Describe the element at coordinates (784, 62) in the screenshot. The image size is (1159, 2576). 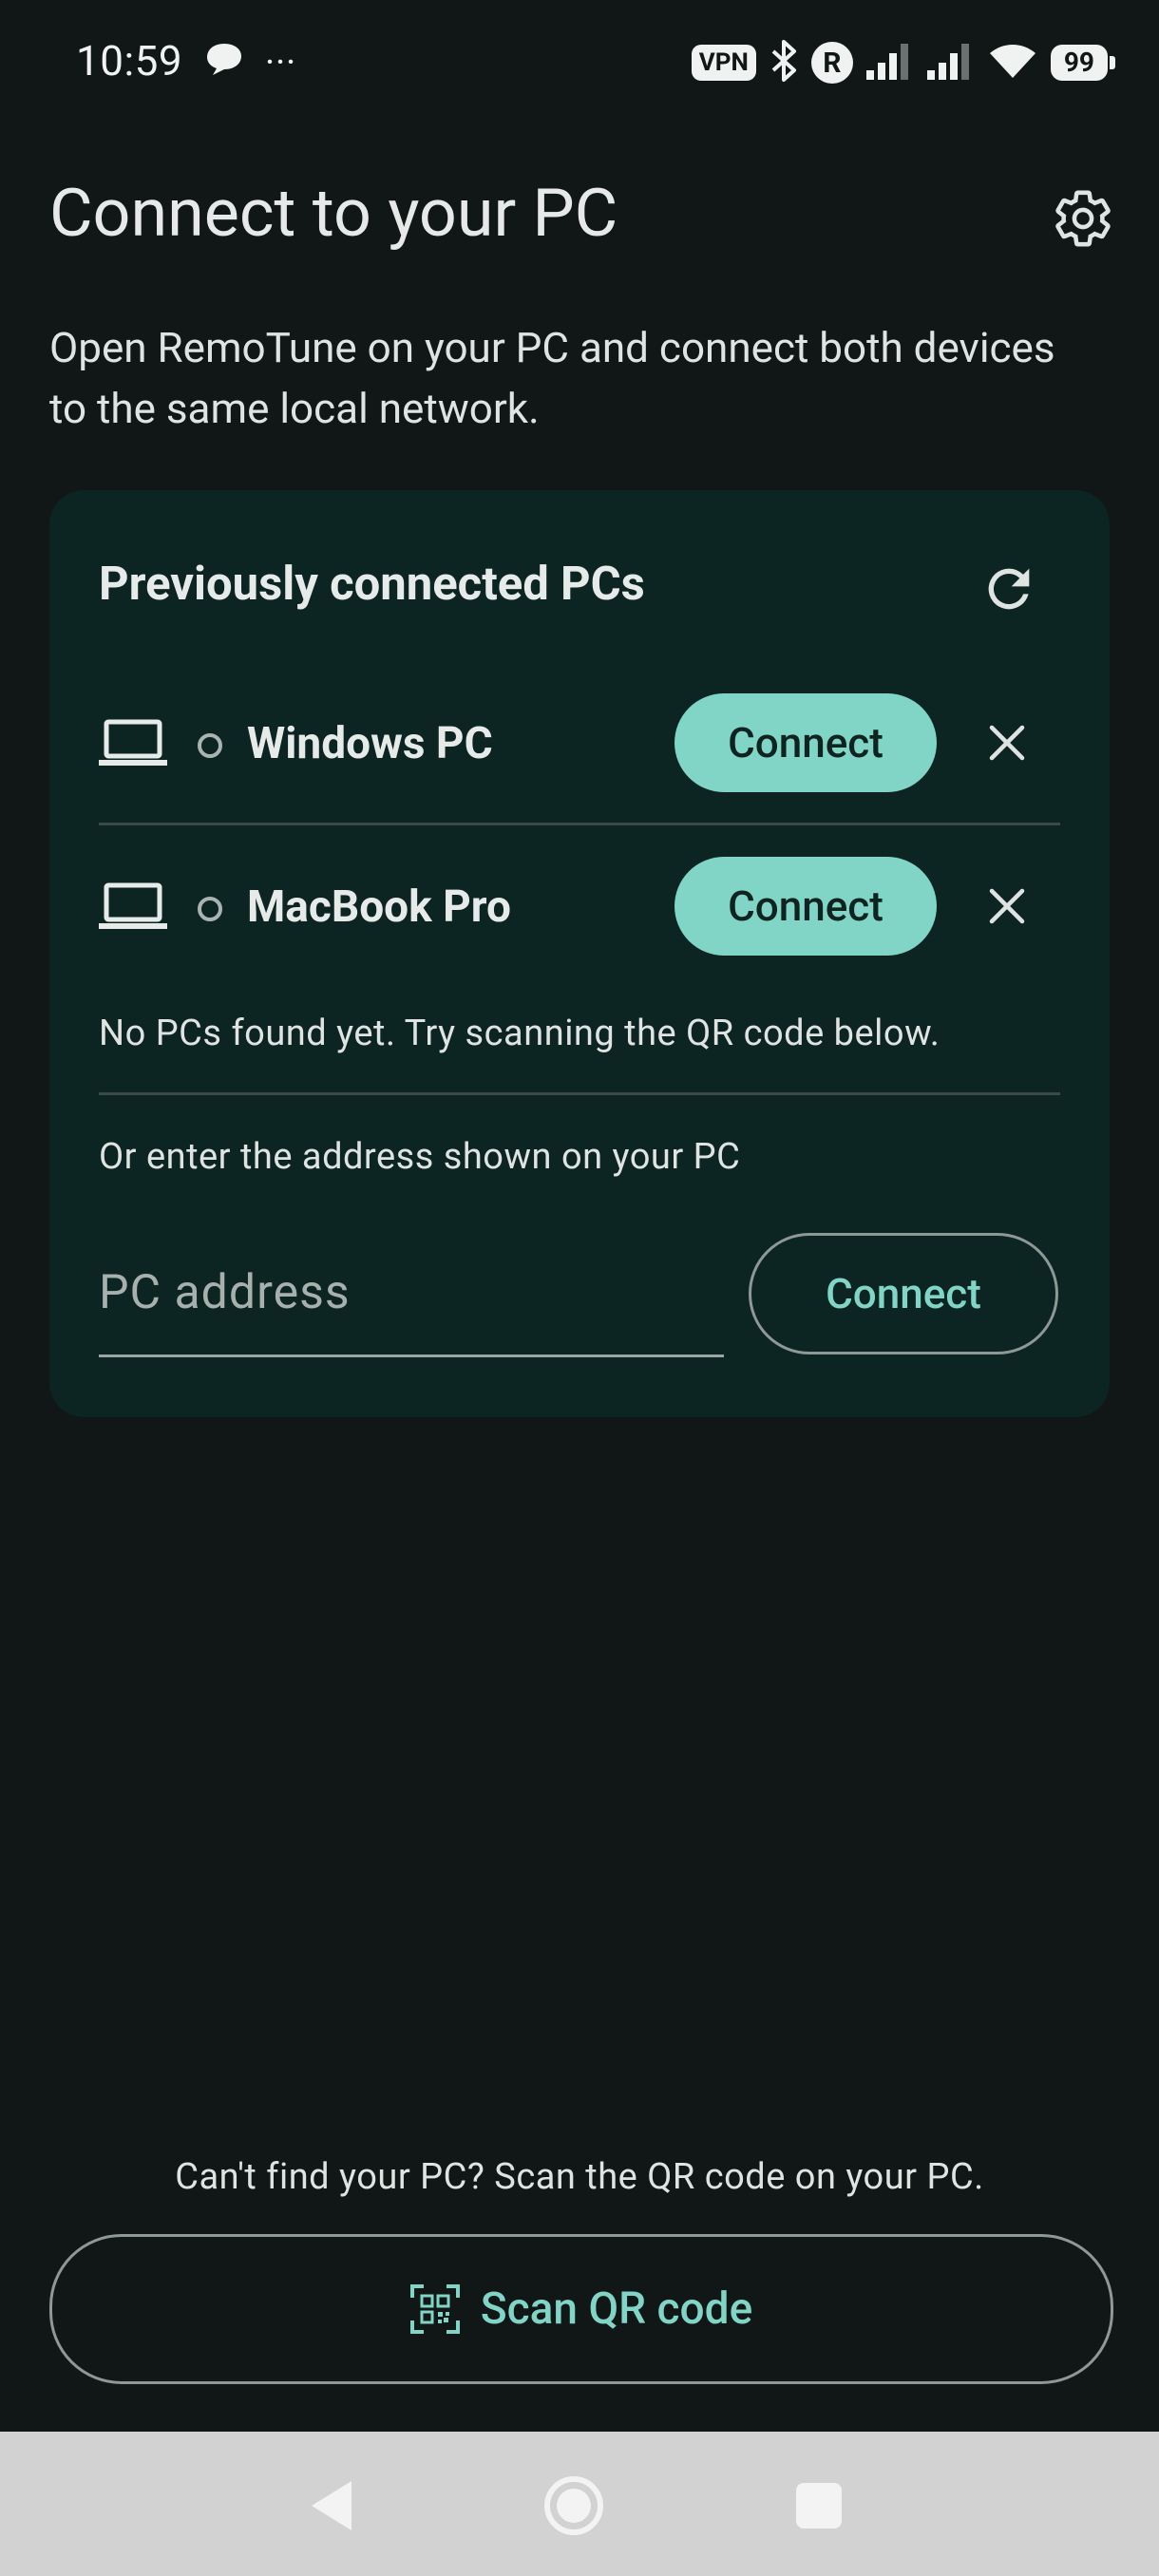
I see `bluetooth-icon` at that location.